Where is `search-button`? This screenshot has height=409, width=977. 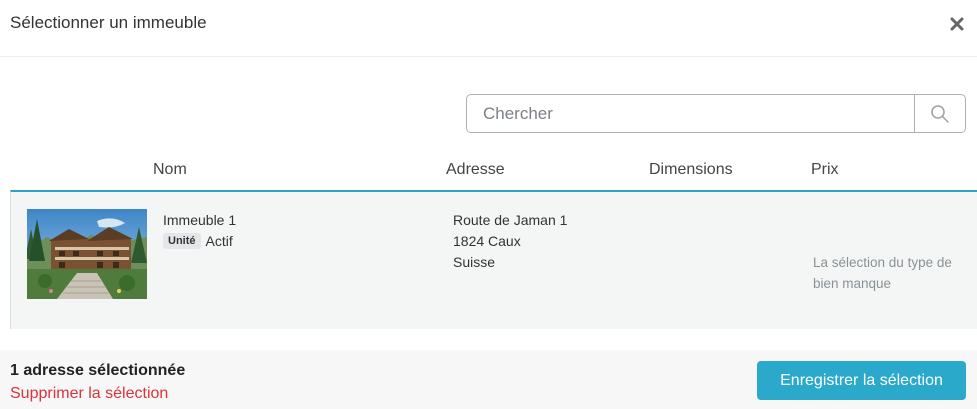
search-button is located at coordinates (939, 113).